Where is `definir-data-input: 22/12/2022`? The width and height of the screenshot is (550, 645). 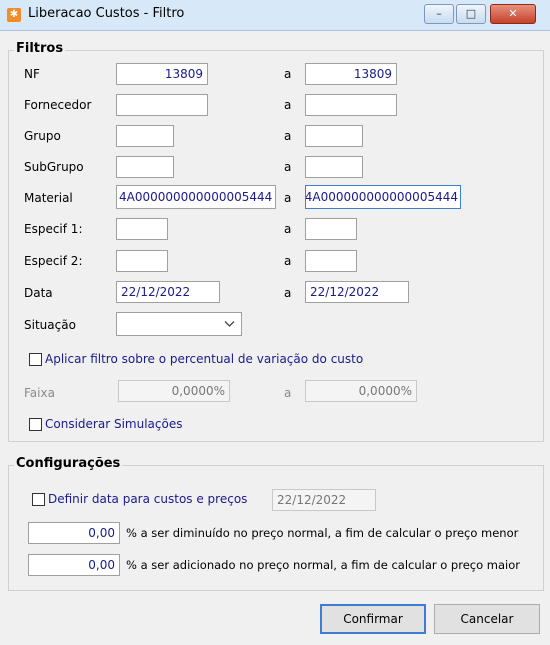
definir-data-input: 22/12/2022 is located at coordinates (324, 500).